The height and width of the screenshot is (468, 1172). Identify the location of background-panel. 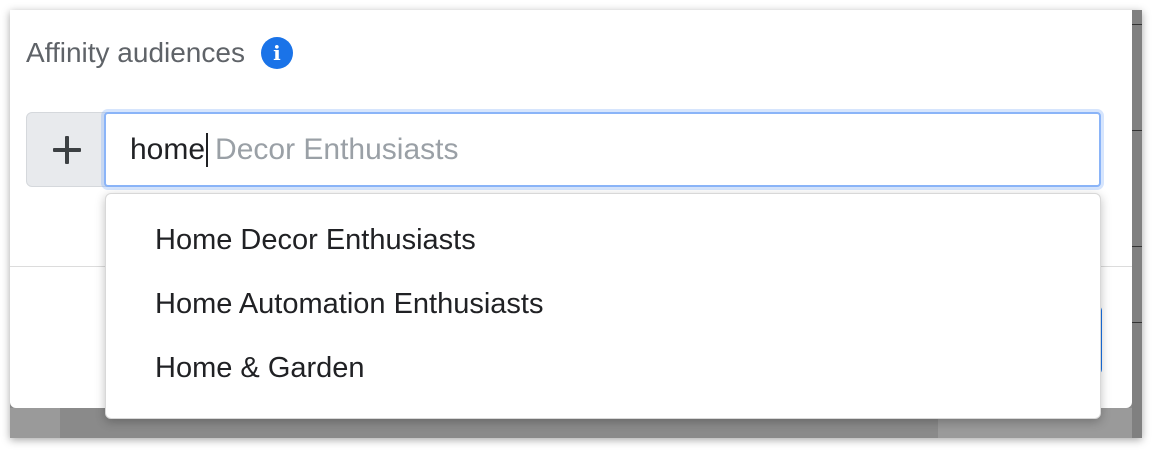
(1137, 224).